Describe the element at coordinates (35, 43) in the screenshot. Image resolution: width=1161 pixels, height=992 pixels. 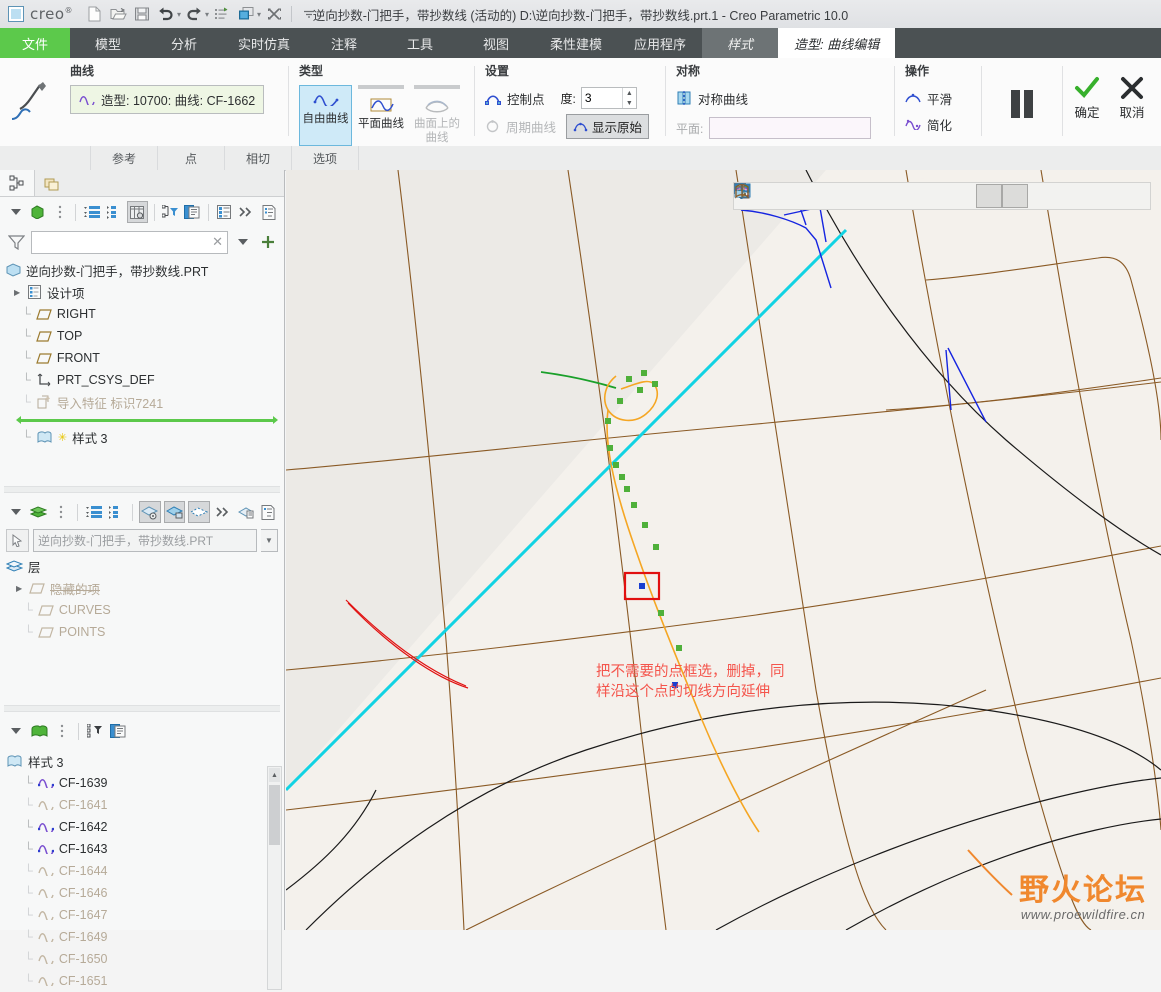
I see `tab-file: 文件` at that location.